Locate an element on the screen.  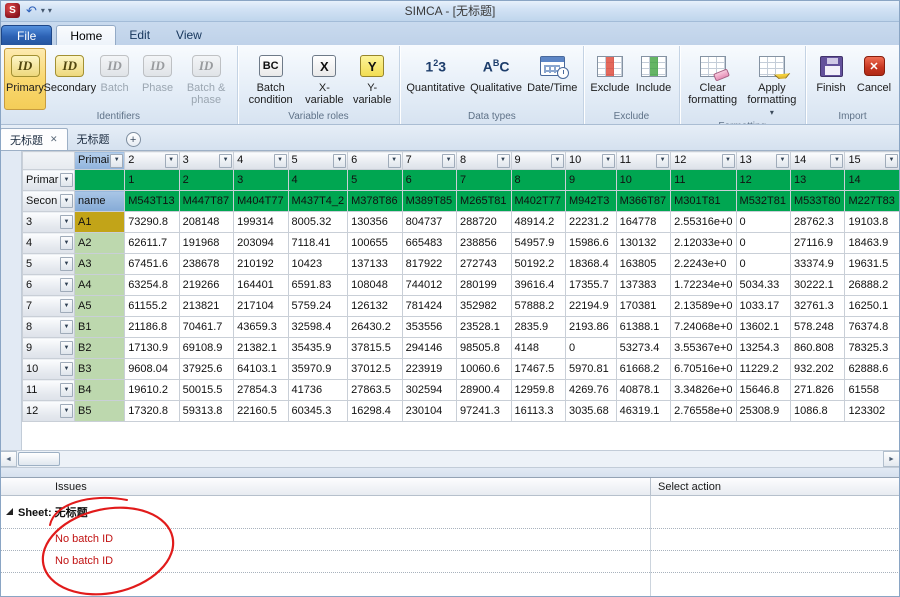
grid-cell: M301T81 is located at coordinates (703, 201).